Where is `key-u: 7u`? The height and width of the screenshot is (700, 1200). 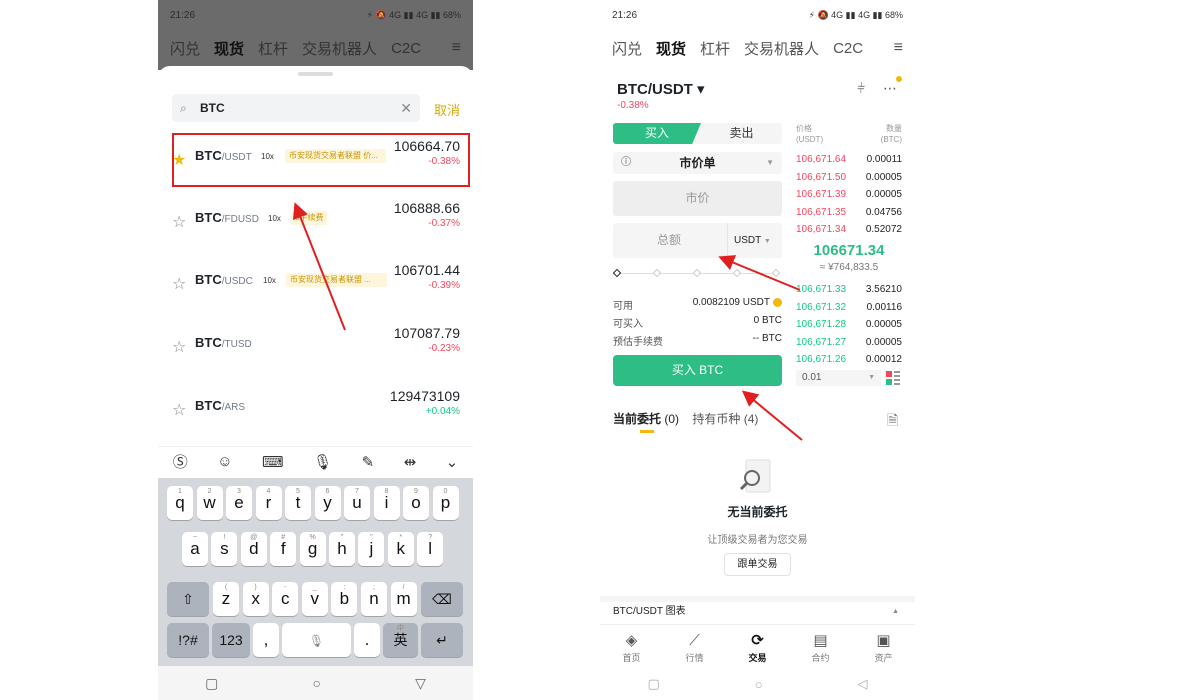
key-u: 7u is located at coordinates (357, 503).